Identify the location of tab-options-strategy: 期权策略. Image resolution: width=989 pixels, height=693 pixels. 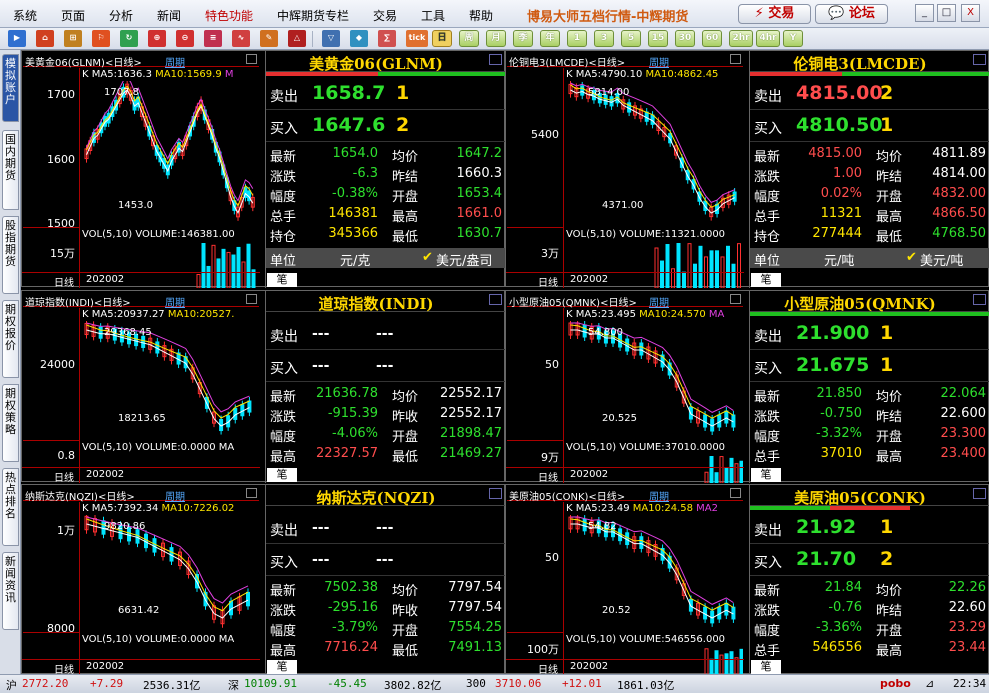
(10, 423).